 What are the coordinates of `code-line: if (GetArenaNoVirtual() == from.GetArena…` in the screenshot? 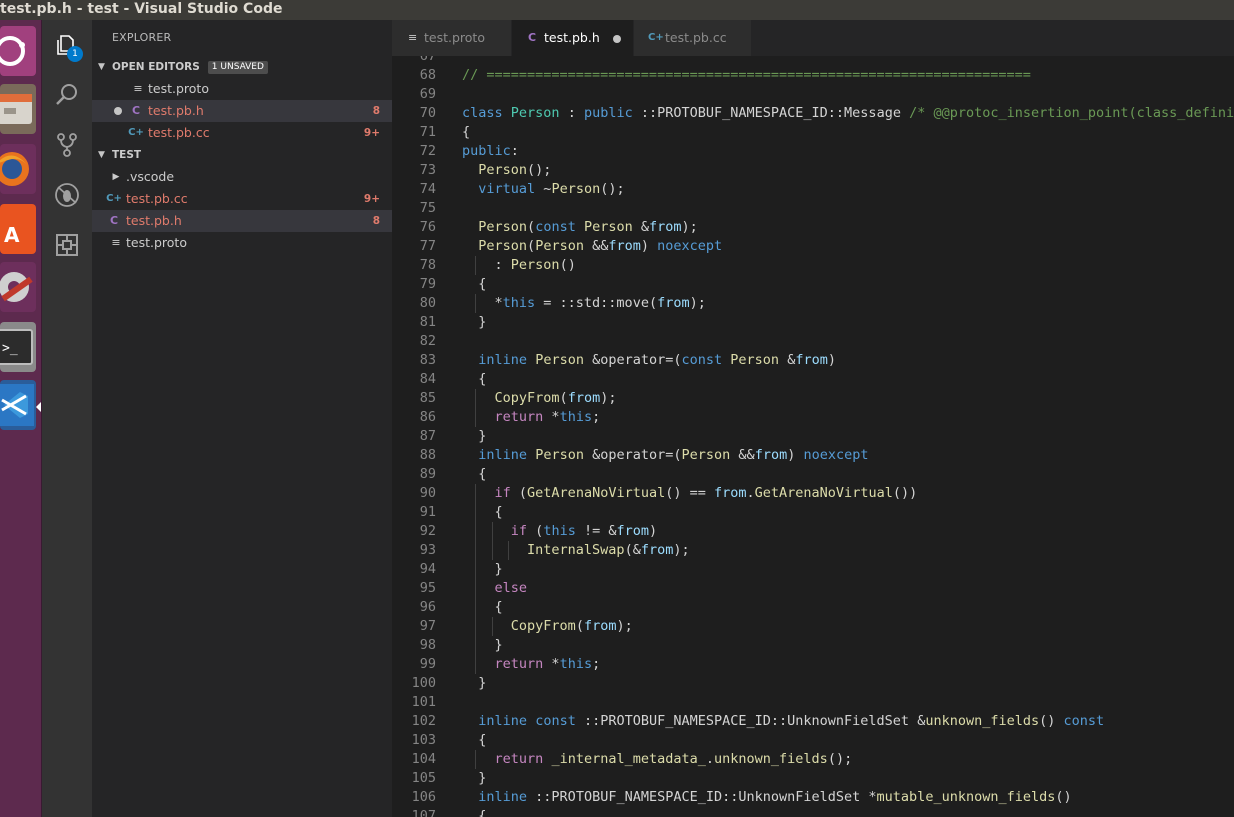 It's located at (690, 493).